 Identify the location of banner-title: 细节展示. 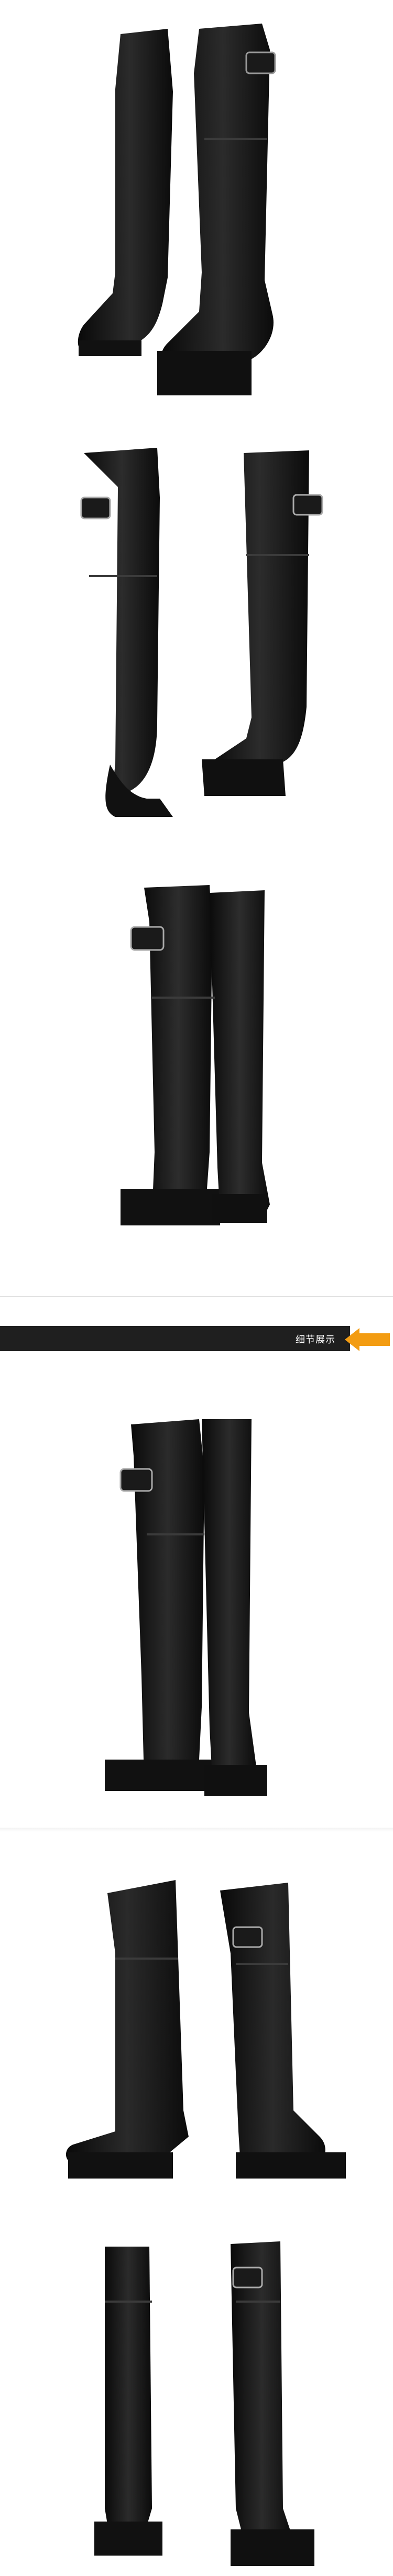
(316, 1339).